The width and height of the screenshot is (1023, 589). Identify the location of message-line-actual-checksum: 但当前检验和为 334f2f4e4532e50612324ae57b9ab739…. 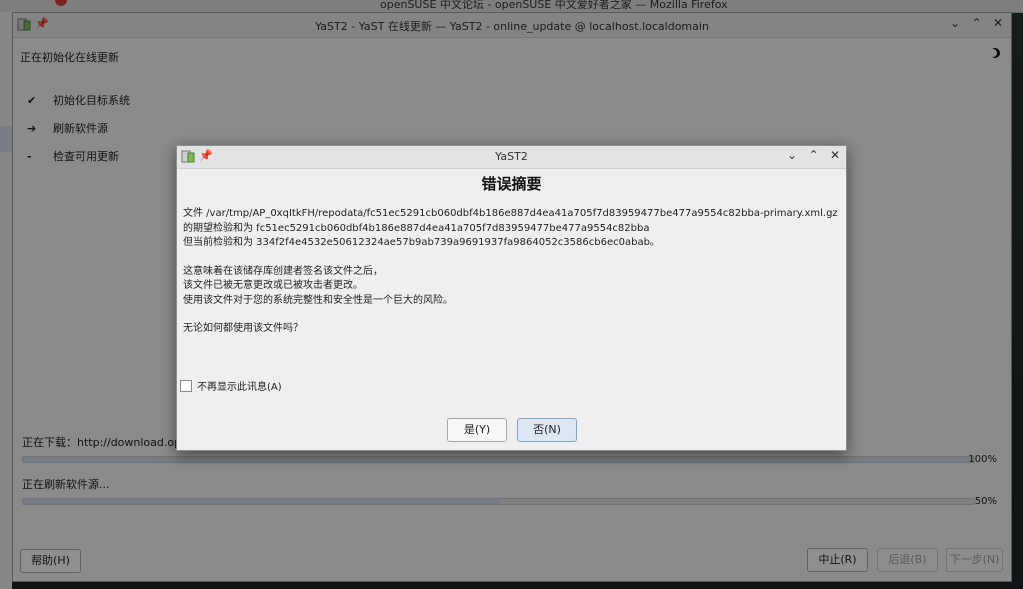
(421, 242).